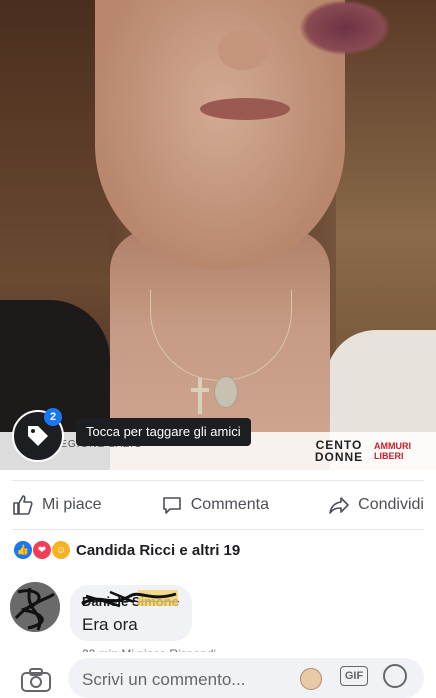 This screenshot has width=436, height=698. I want to click on tag-icon, so click(38, 436).